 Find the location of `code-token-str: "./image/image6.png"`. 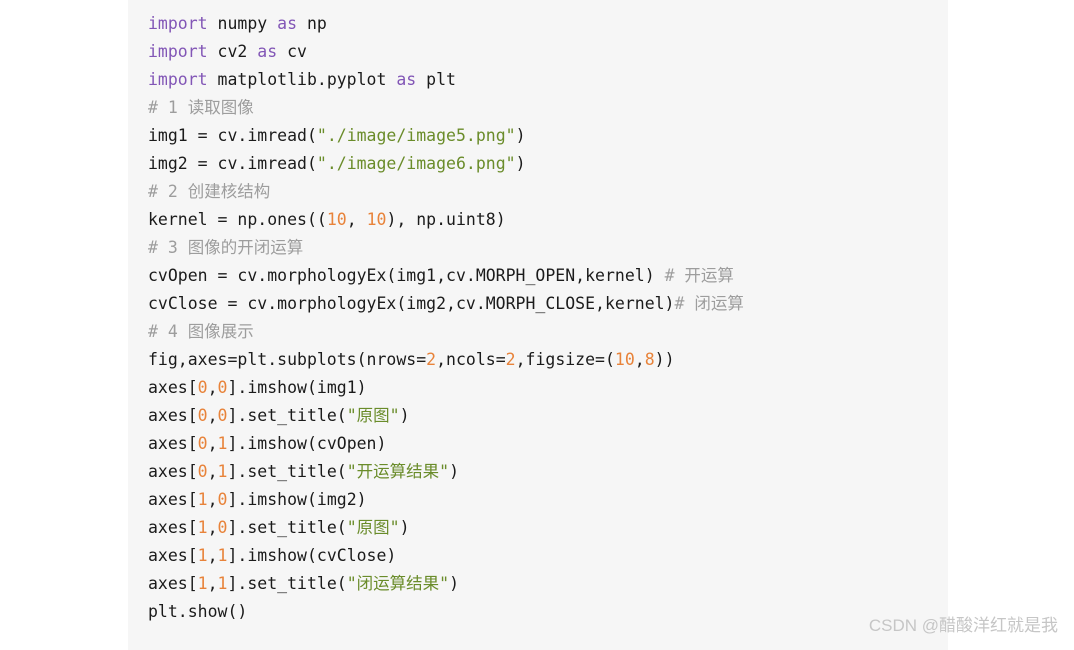

code-token-str: "./image/image6.png" is located at coordinates (416, 163).